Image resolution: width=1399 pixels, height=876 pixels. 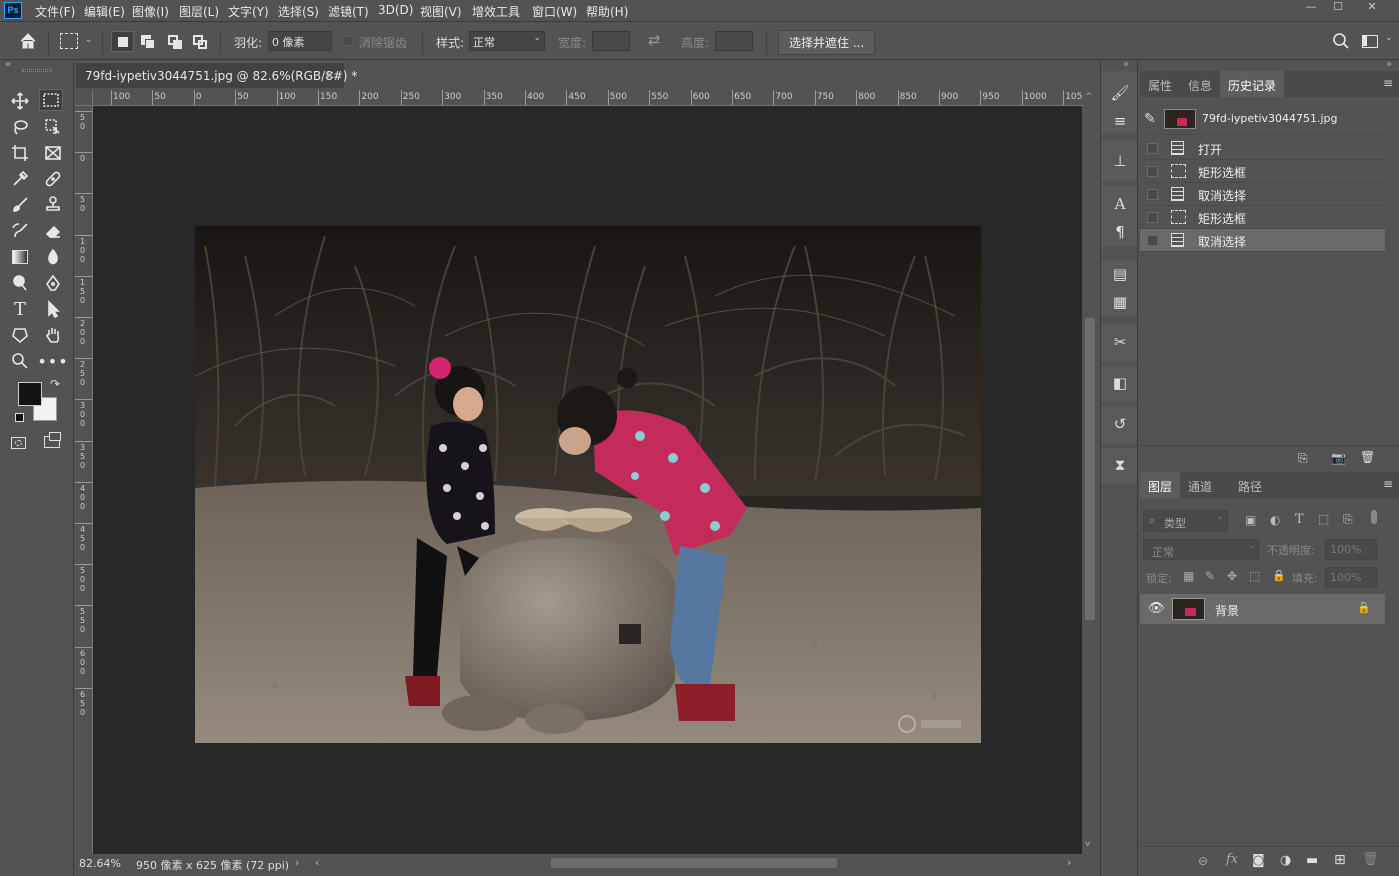 I want to click on eraser-tool-icon, so click(x=53, y=231).